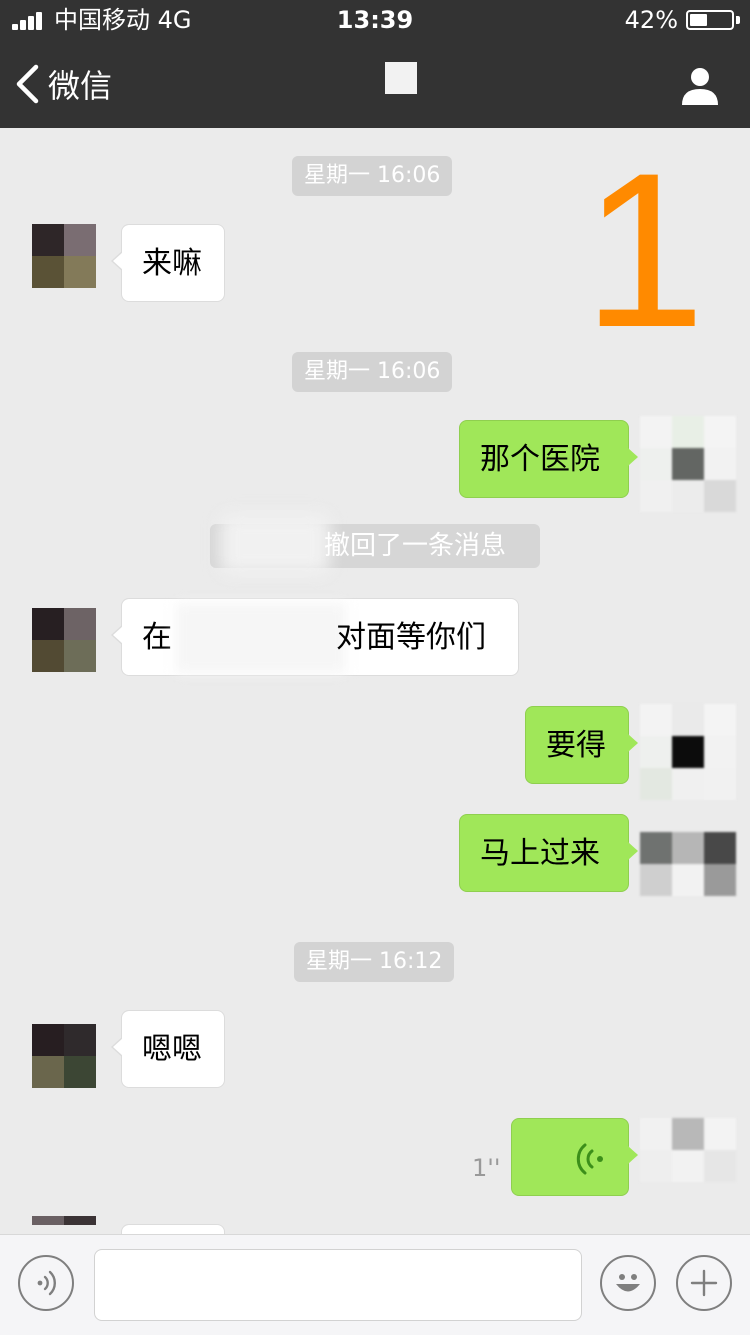  I want to click on person-icon, so click(700, 86).